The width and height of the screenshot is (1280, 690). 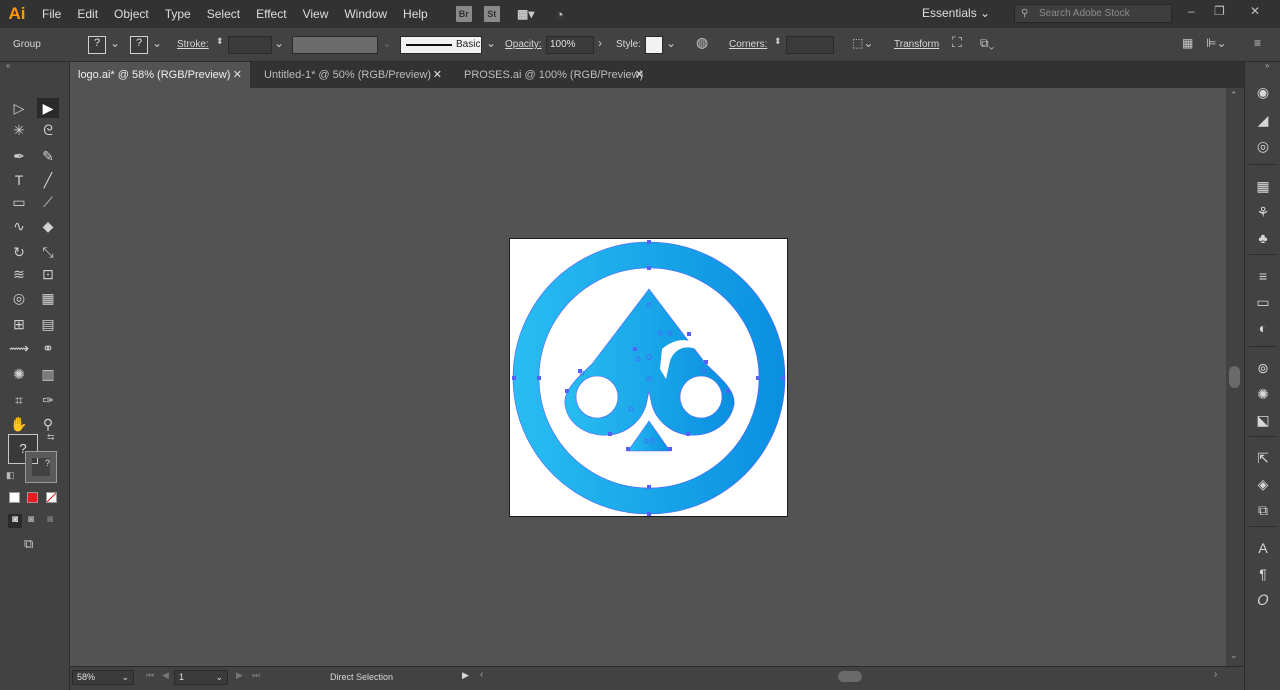 I want to click on eyedropper-tool-icon: ⟿, so click(x=19, y=348).